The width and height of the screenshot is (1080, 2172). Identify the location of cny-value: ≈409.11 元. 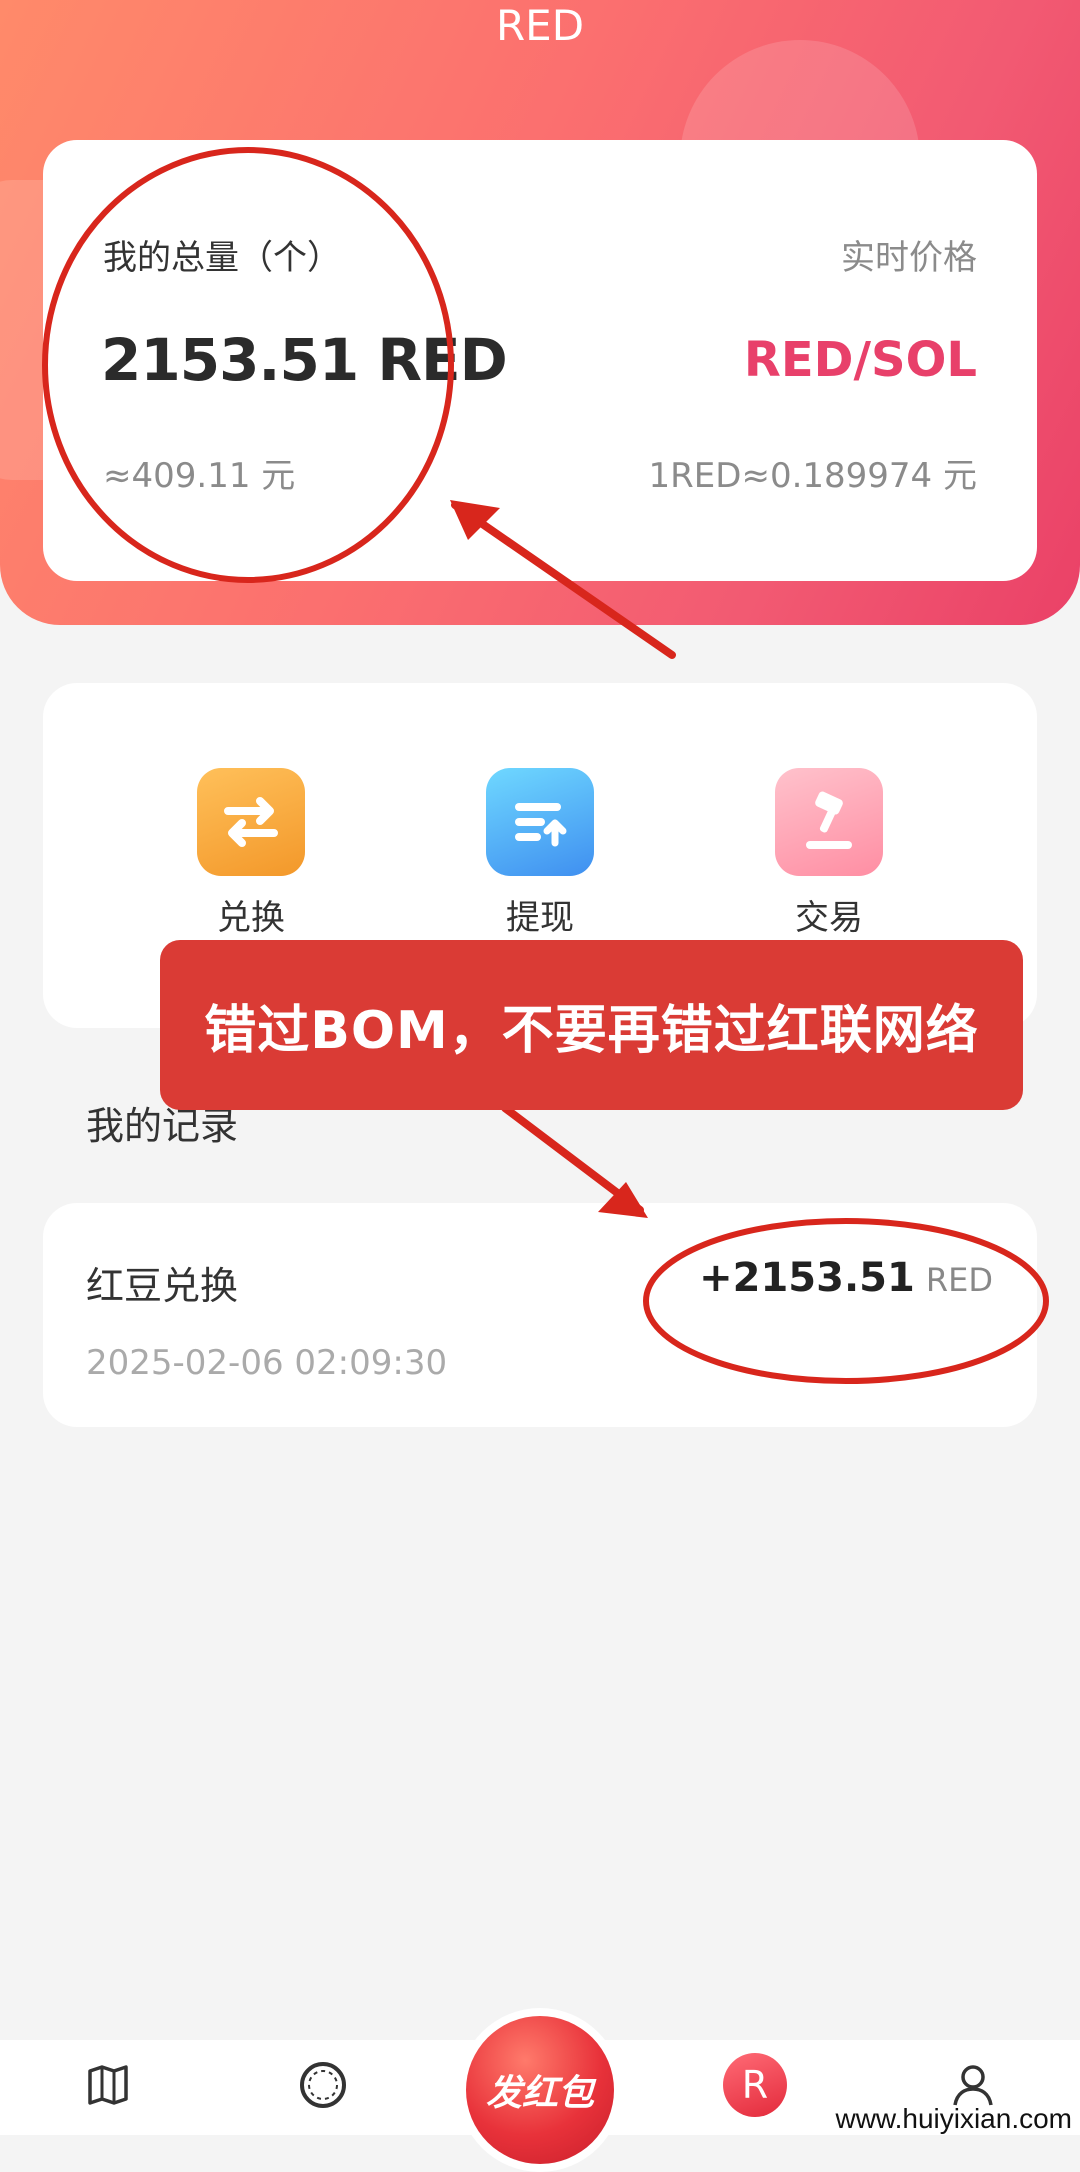
(199, 476).